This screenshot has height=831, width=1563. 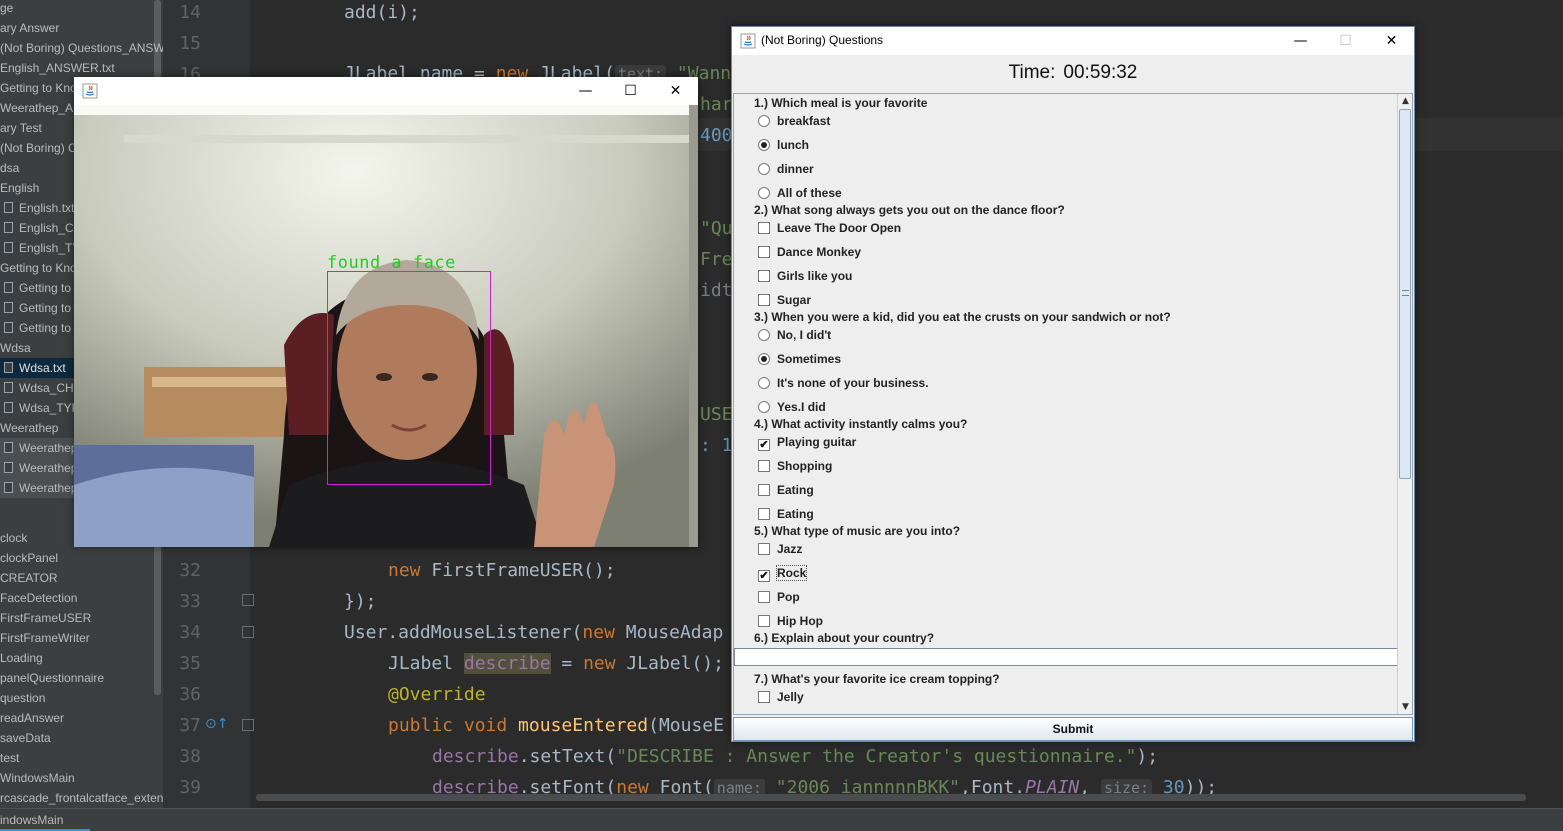 What do you see at coordinates (190, 694) in the screenshot?
I see `line-number: 36` at bounding box center [190, 694].